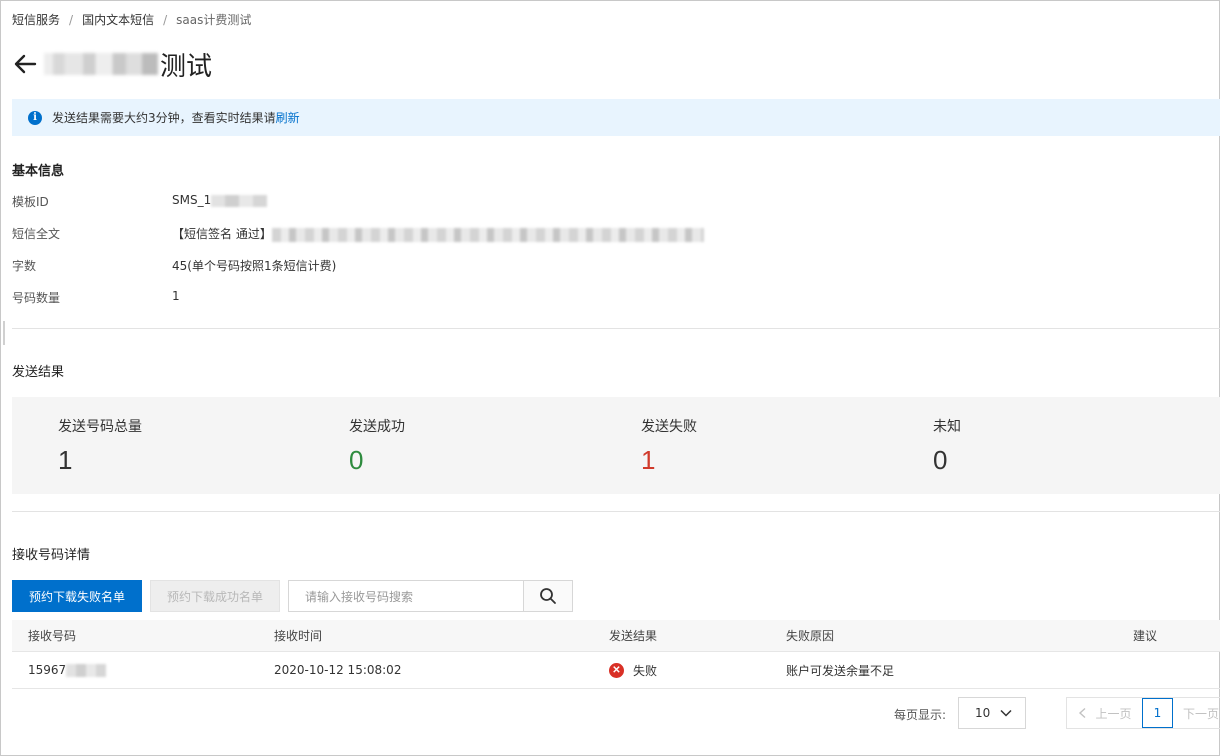 The height and width of the screenshot is (756, 1220). I want to click on table-row: 15967 2020-10-12 15:08:02 ✕ 失败 账户可发送余量不足, so click(616, 670).